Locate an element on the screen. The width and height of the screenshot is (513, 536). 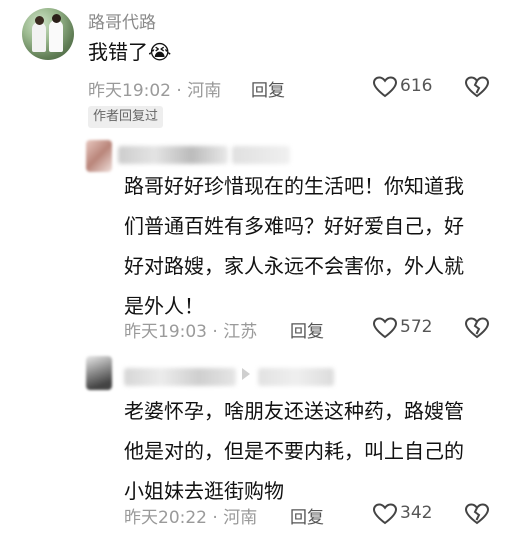
reply-location: 江苏 is located at coordinates (240, 332).